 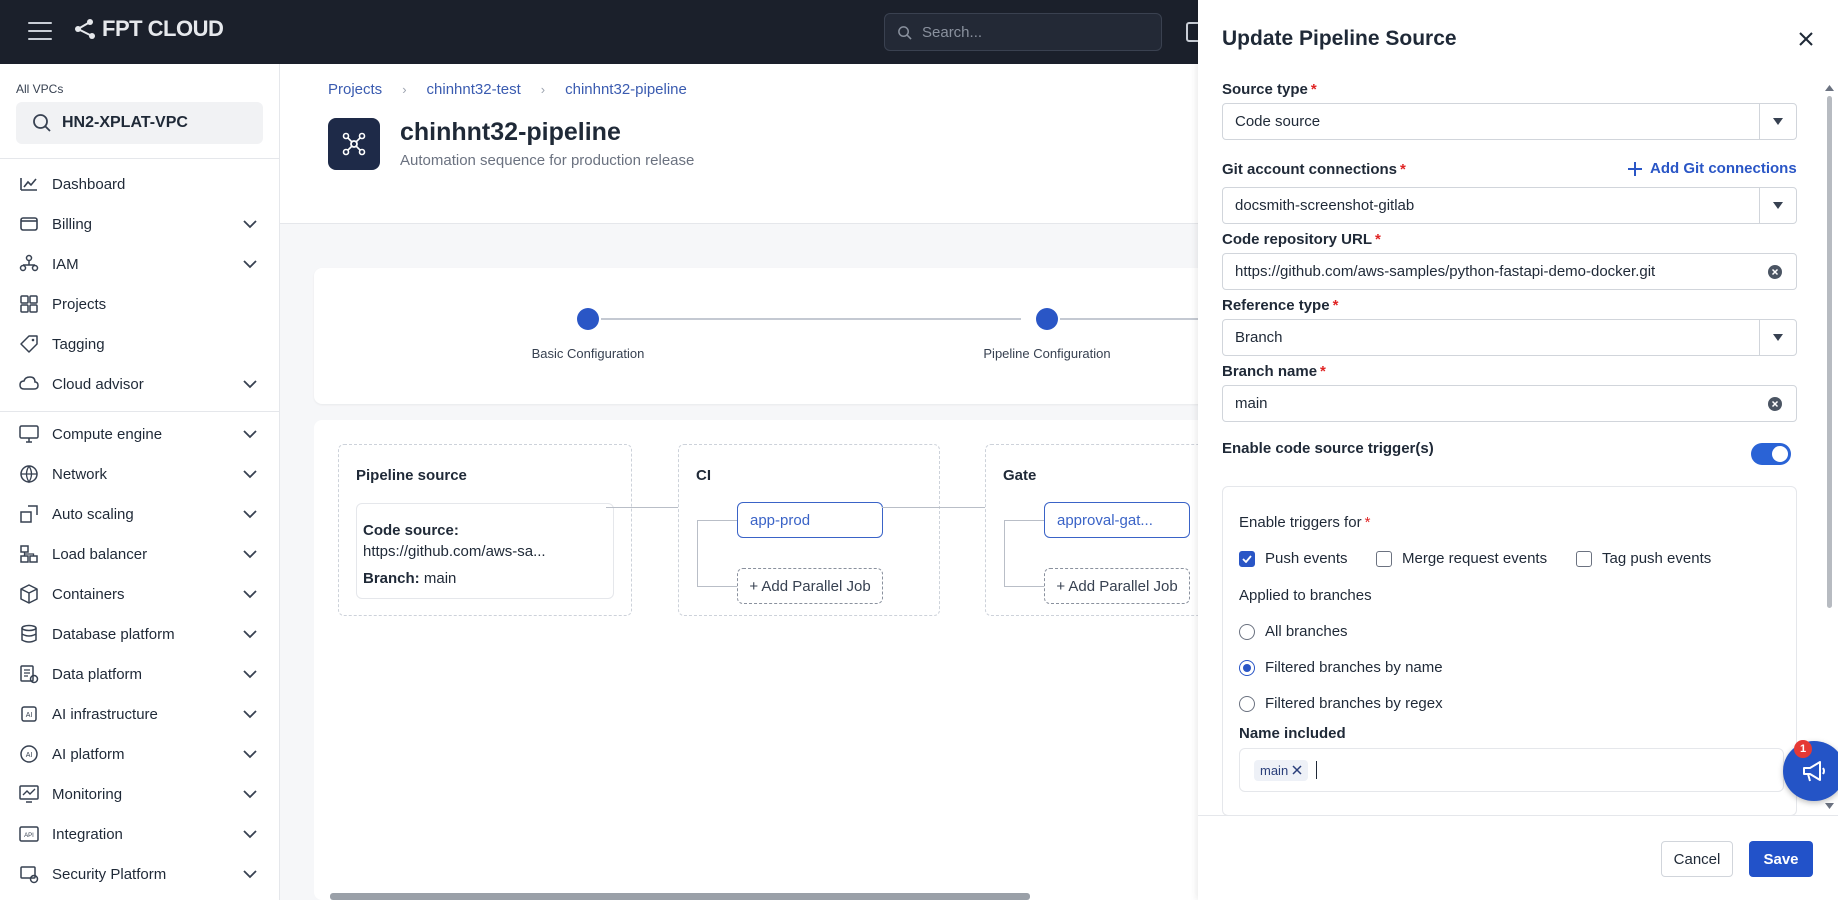 I want to click on sidebar-item-billing: Billing, so click(x=139, y=224).